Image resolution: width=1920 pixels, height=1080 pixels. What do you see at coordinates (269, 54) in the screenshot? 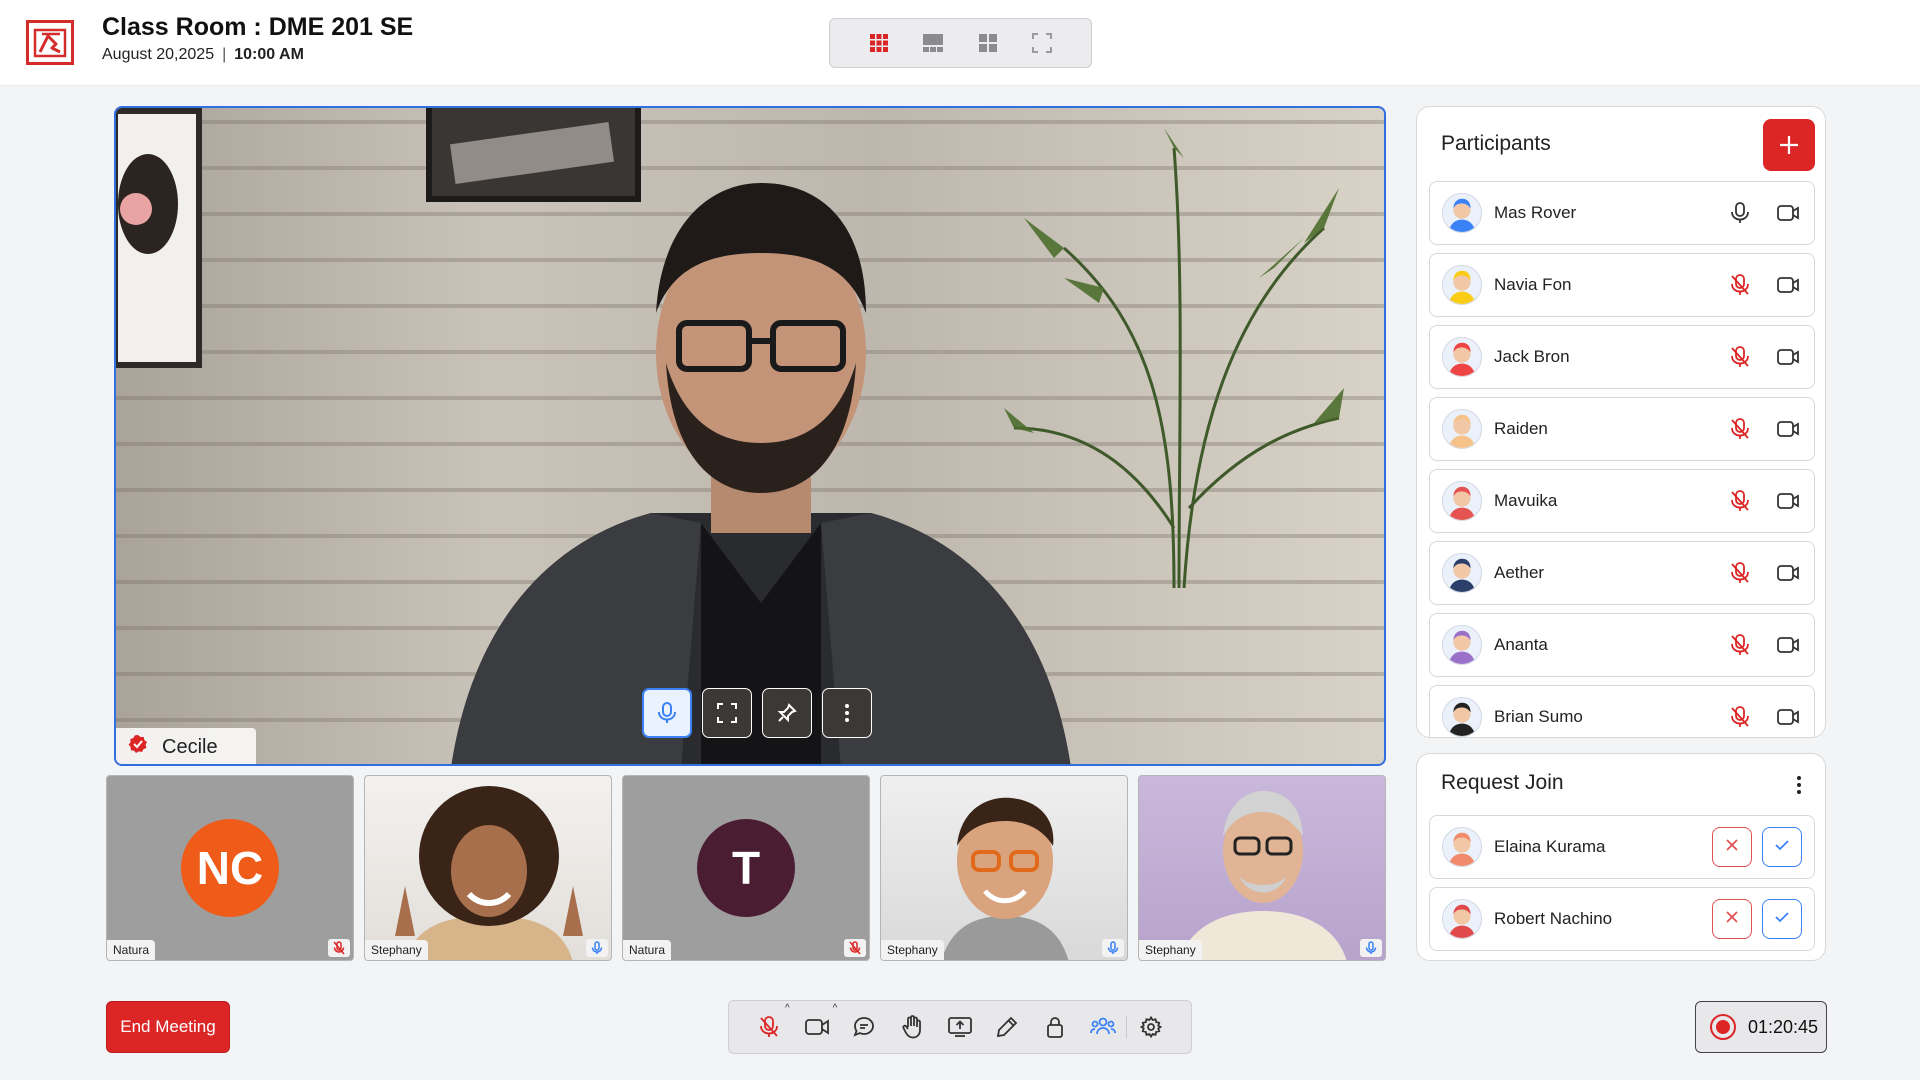
I see `meeting-time: 10:00 AM` at bounding box center [269, 54].